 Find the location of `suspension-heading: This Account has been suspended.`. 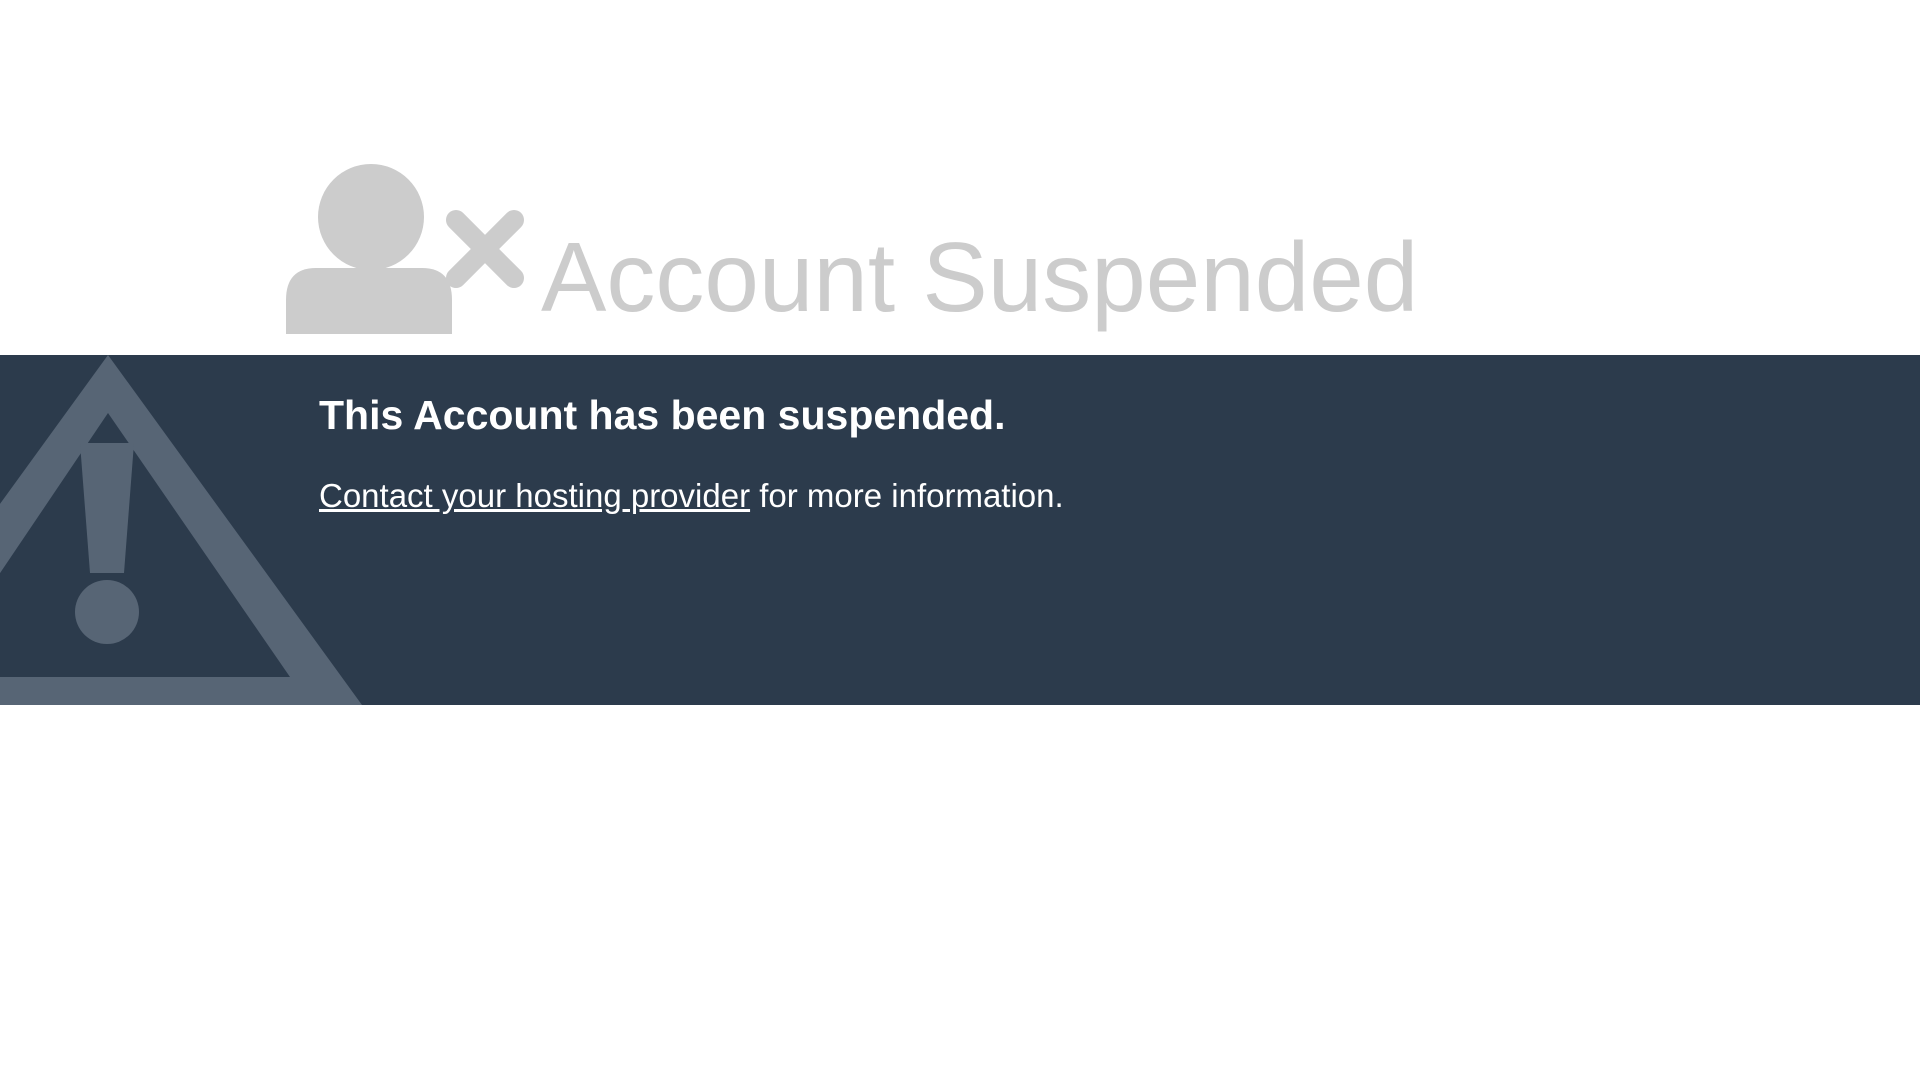

suspension-heading: This Account has been suspended. is located at coordinates (662, 415).